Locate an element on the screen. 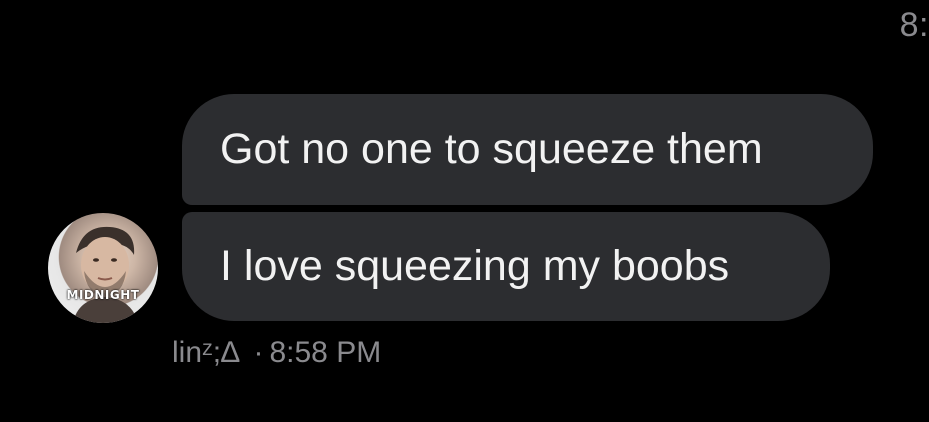  avatar: MIDNIGHT is located at coordinates (103, 268).